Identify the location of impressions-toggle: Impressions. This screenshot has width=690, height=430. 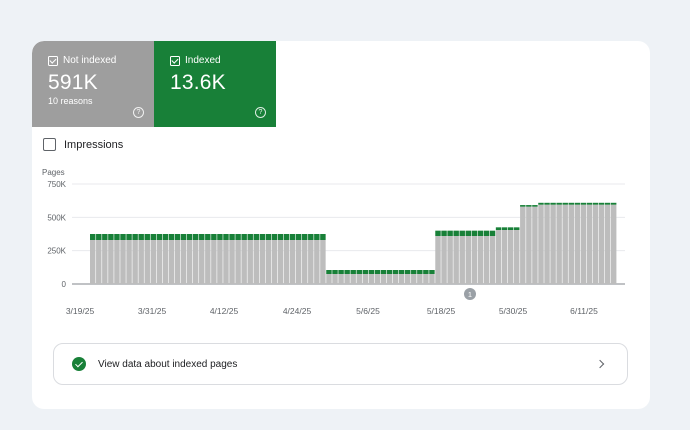
(83, 144).